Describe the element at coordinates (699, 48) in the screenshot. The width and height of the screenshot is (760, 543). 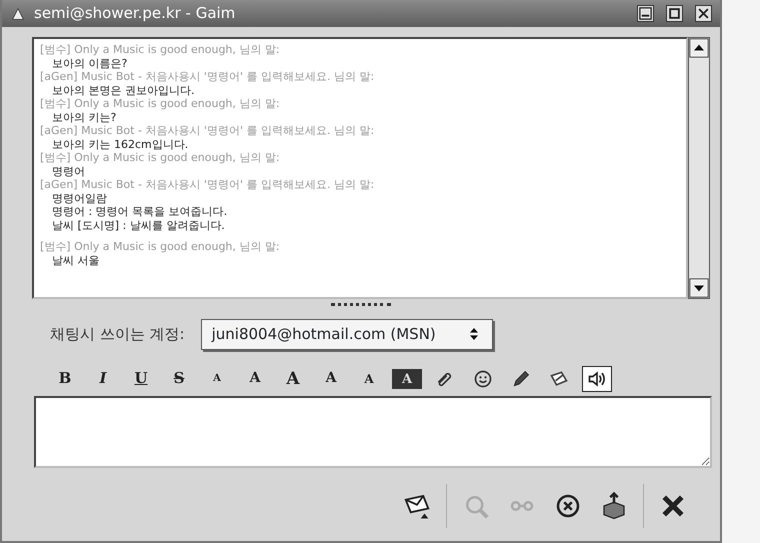
I see `scroll-up-icon` at that location.